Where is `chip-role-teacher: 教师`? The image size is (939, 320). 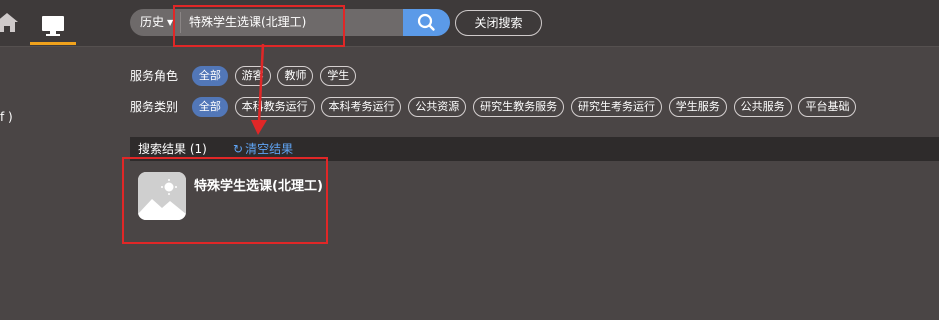 chip-role-teacher: 教师 is located at coordinates (295, 76).